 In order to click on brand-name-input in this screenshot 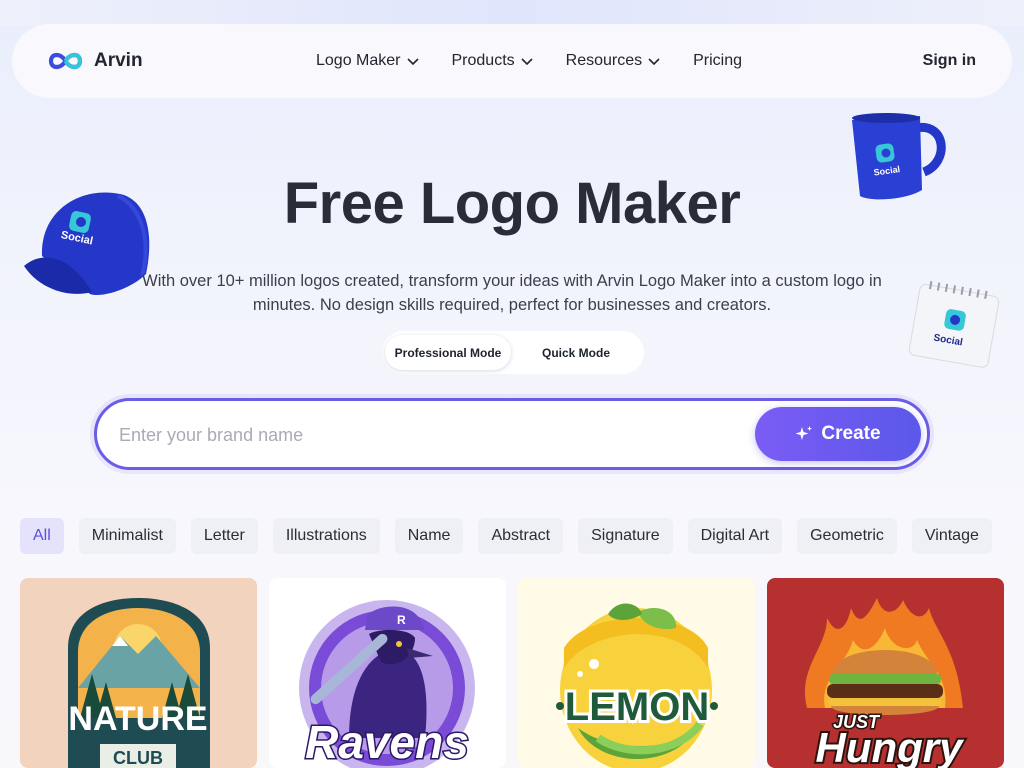, I will do `click(429, 435)`.